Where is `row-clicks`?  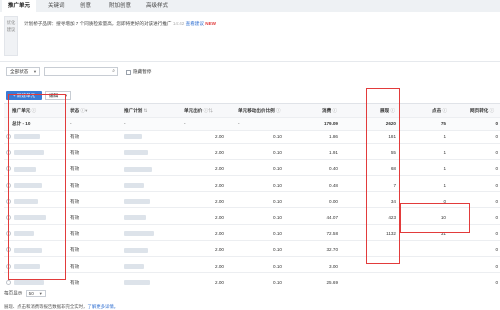
row-clicks is located at coordinates (432, 267).